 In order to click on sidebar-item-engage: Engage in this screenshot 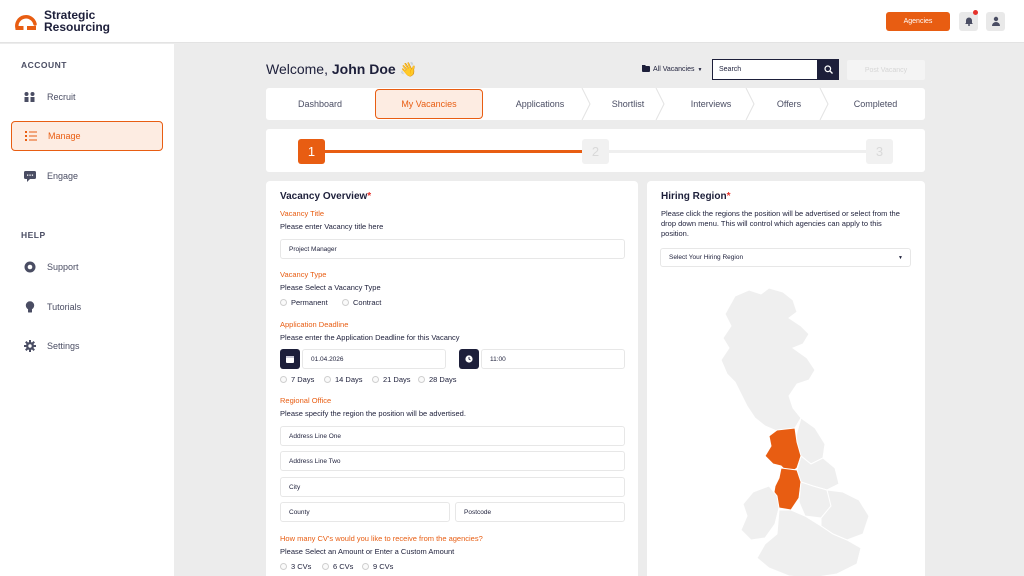, I will do `click(87, 176)`.